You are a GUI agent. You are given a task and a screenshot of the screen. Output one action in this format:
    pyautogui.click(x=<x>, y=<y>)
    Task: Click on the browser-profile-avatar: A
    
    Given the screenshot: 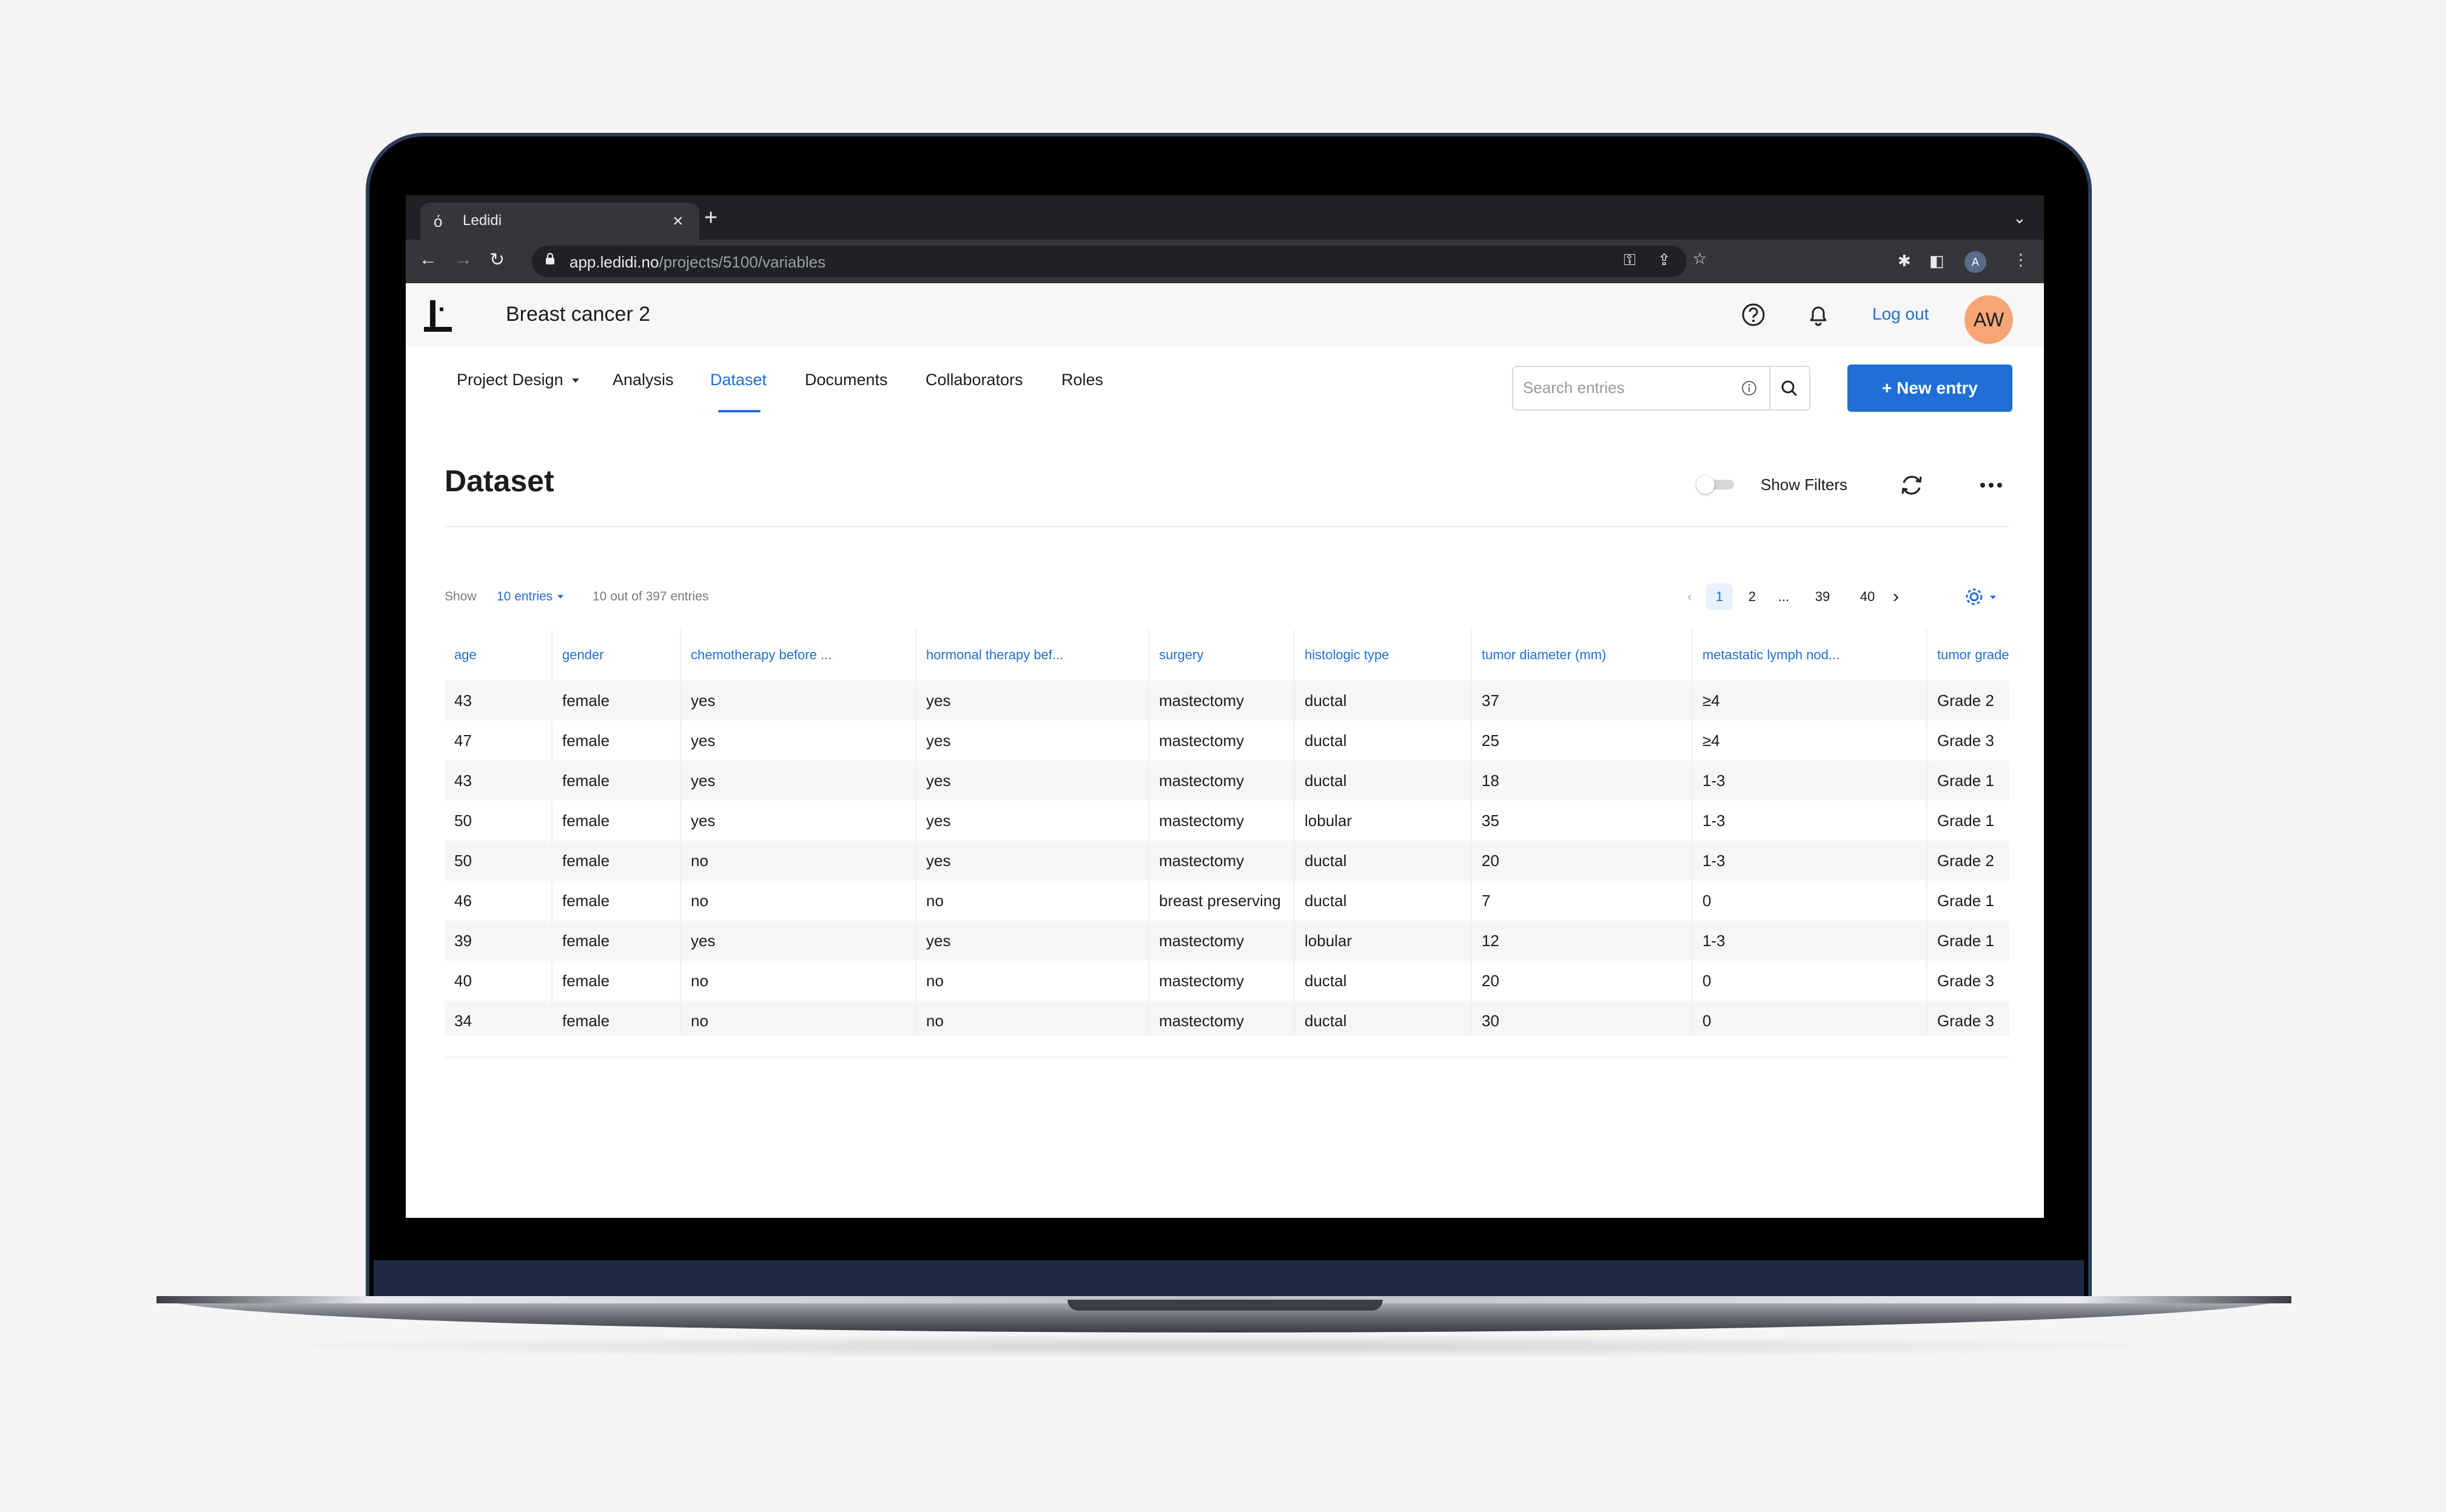 What is the action you would take?
    pyautogui.click(x=1975, y=262)
    